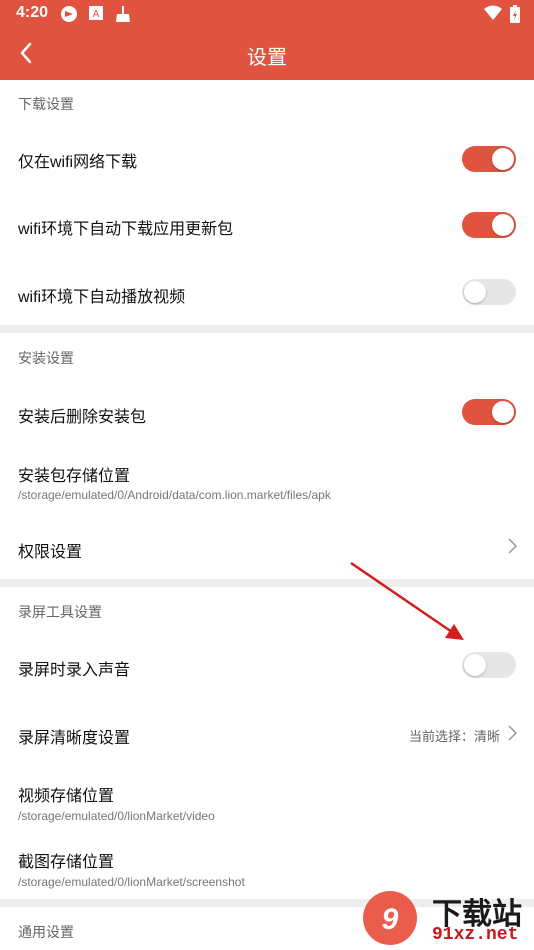  I want to click on watermark-domain: 91xz.net, so click(475, 935).